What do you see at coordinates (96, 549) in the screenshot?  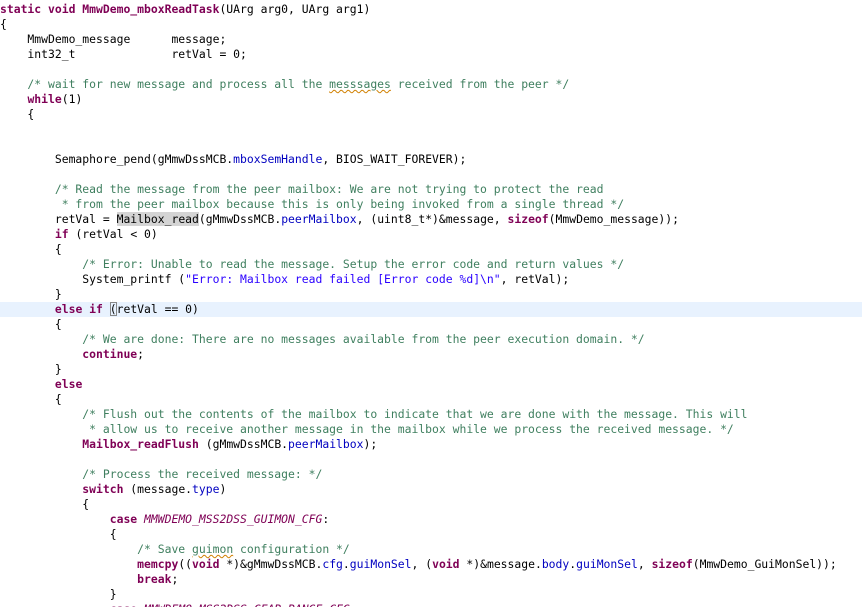 I see `code-token: /* Save` at bounding box center [96, 549].